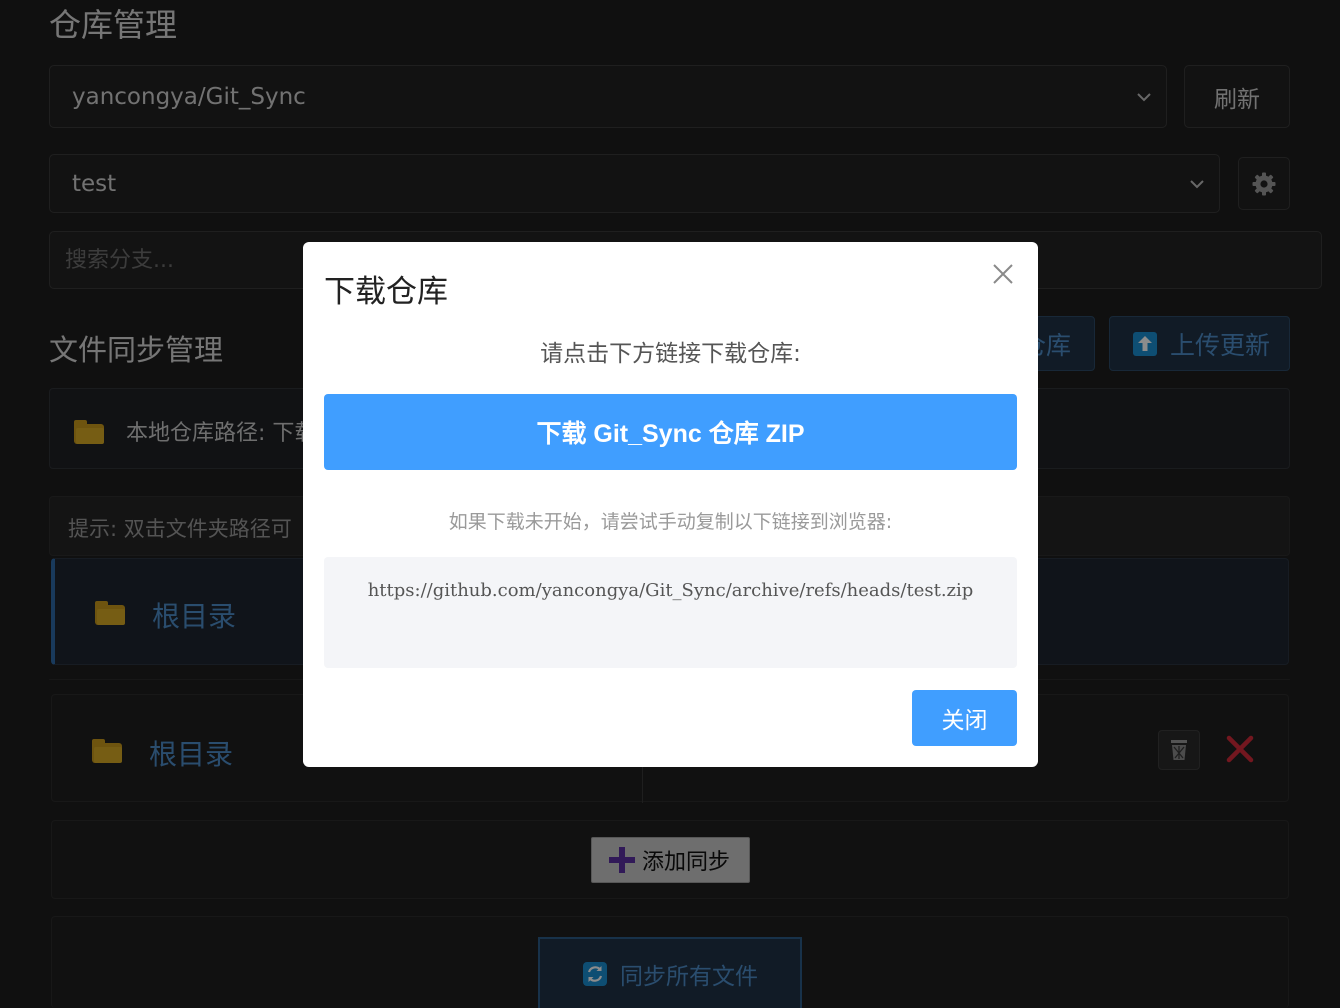  I want to click on modal-prompt: 请点击下方链接下载仓库:, so click(670, 354).